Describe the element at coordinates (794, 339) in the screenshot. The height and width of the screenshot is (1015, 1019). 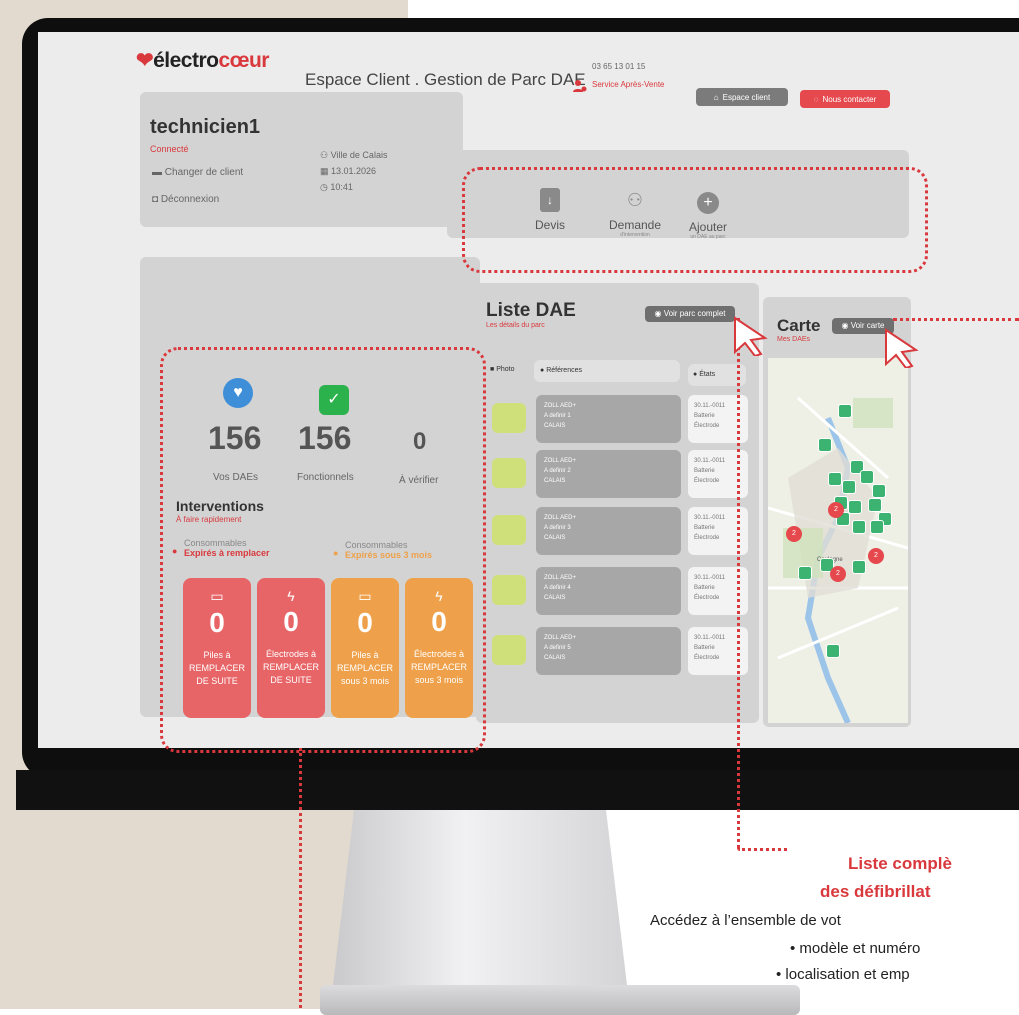
I see `map-subtitle: Mes DAEs` at that location.